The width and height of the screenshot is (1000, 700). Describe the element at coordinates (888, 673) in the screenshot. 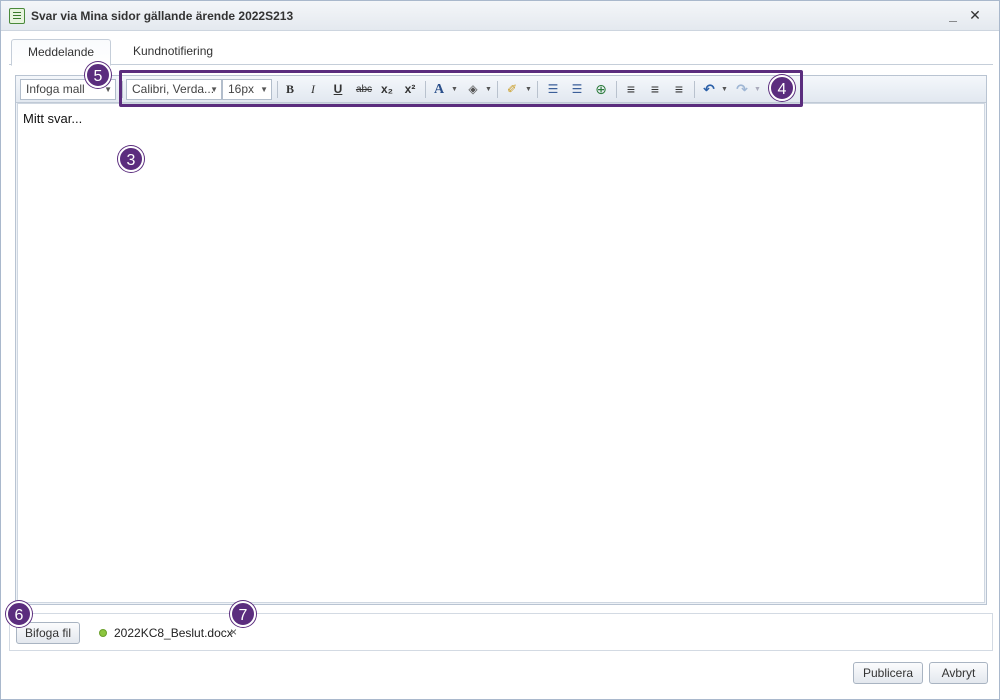

I see `publish-button: Publicera` at that location.